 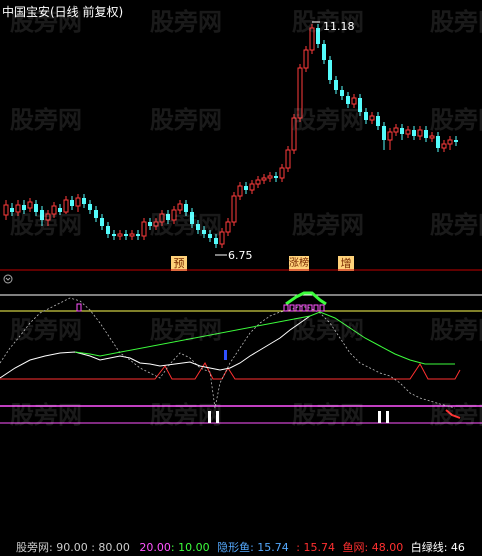 What do you see at coordinates (240, 255) in the screenshot?
I see `low-price-label: 6.75` at bounding box center [240, 255].